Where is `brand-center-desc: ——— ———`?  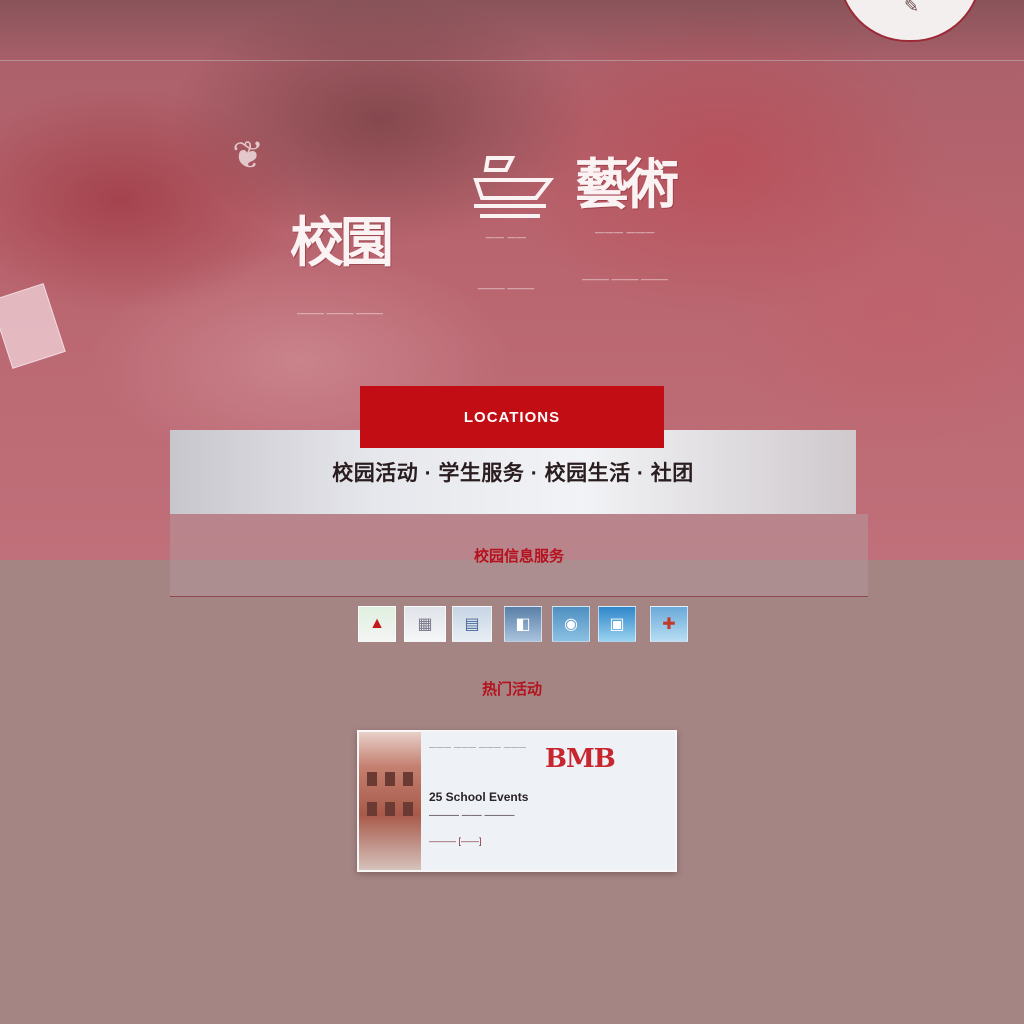
brand-center-desc: ——— ——— is located at coordinates (506, 288).